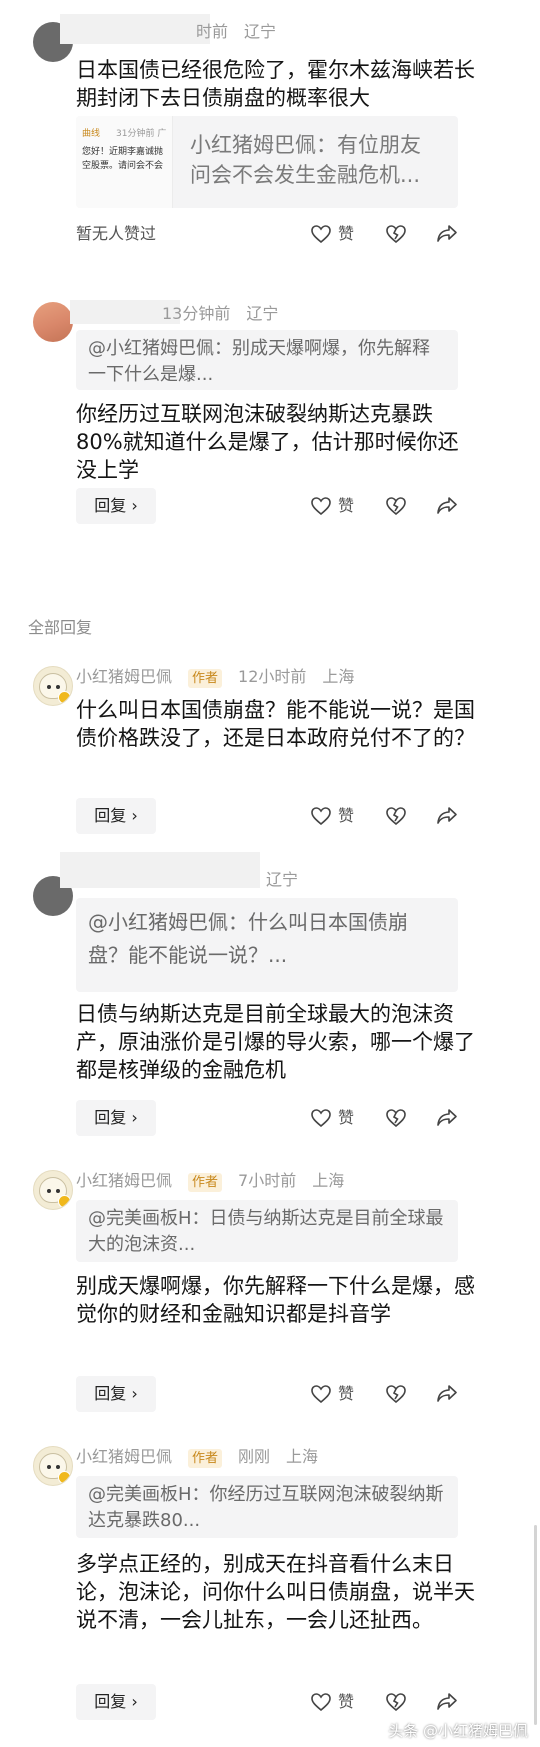 The width and height of the screenshot is (540, 1747). Describe the element at coordinates (275, 724) in the screenshot. I see `reply-text: 什么叫日本国债崩盘？能不能说一说？是国债价格跌没了，还是日本政府兑付不了的？` at that location.